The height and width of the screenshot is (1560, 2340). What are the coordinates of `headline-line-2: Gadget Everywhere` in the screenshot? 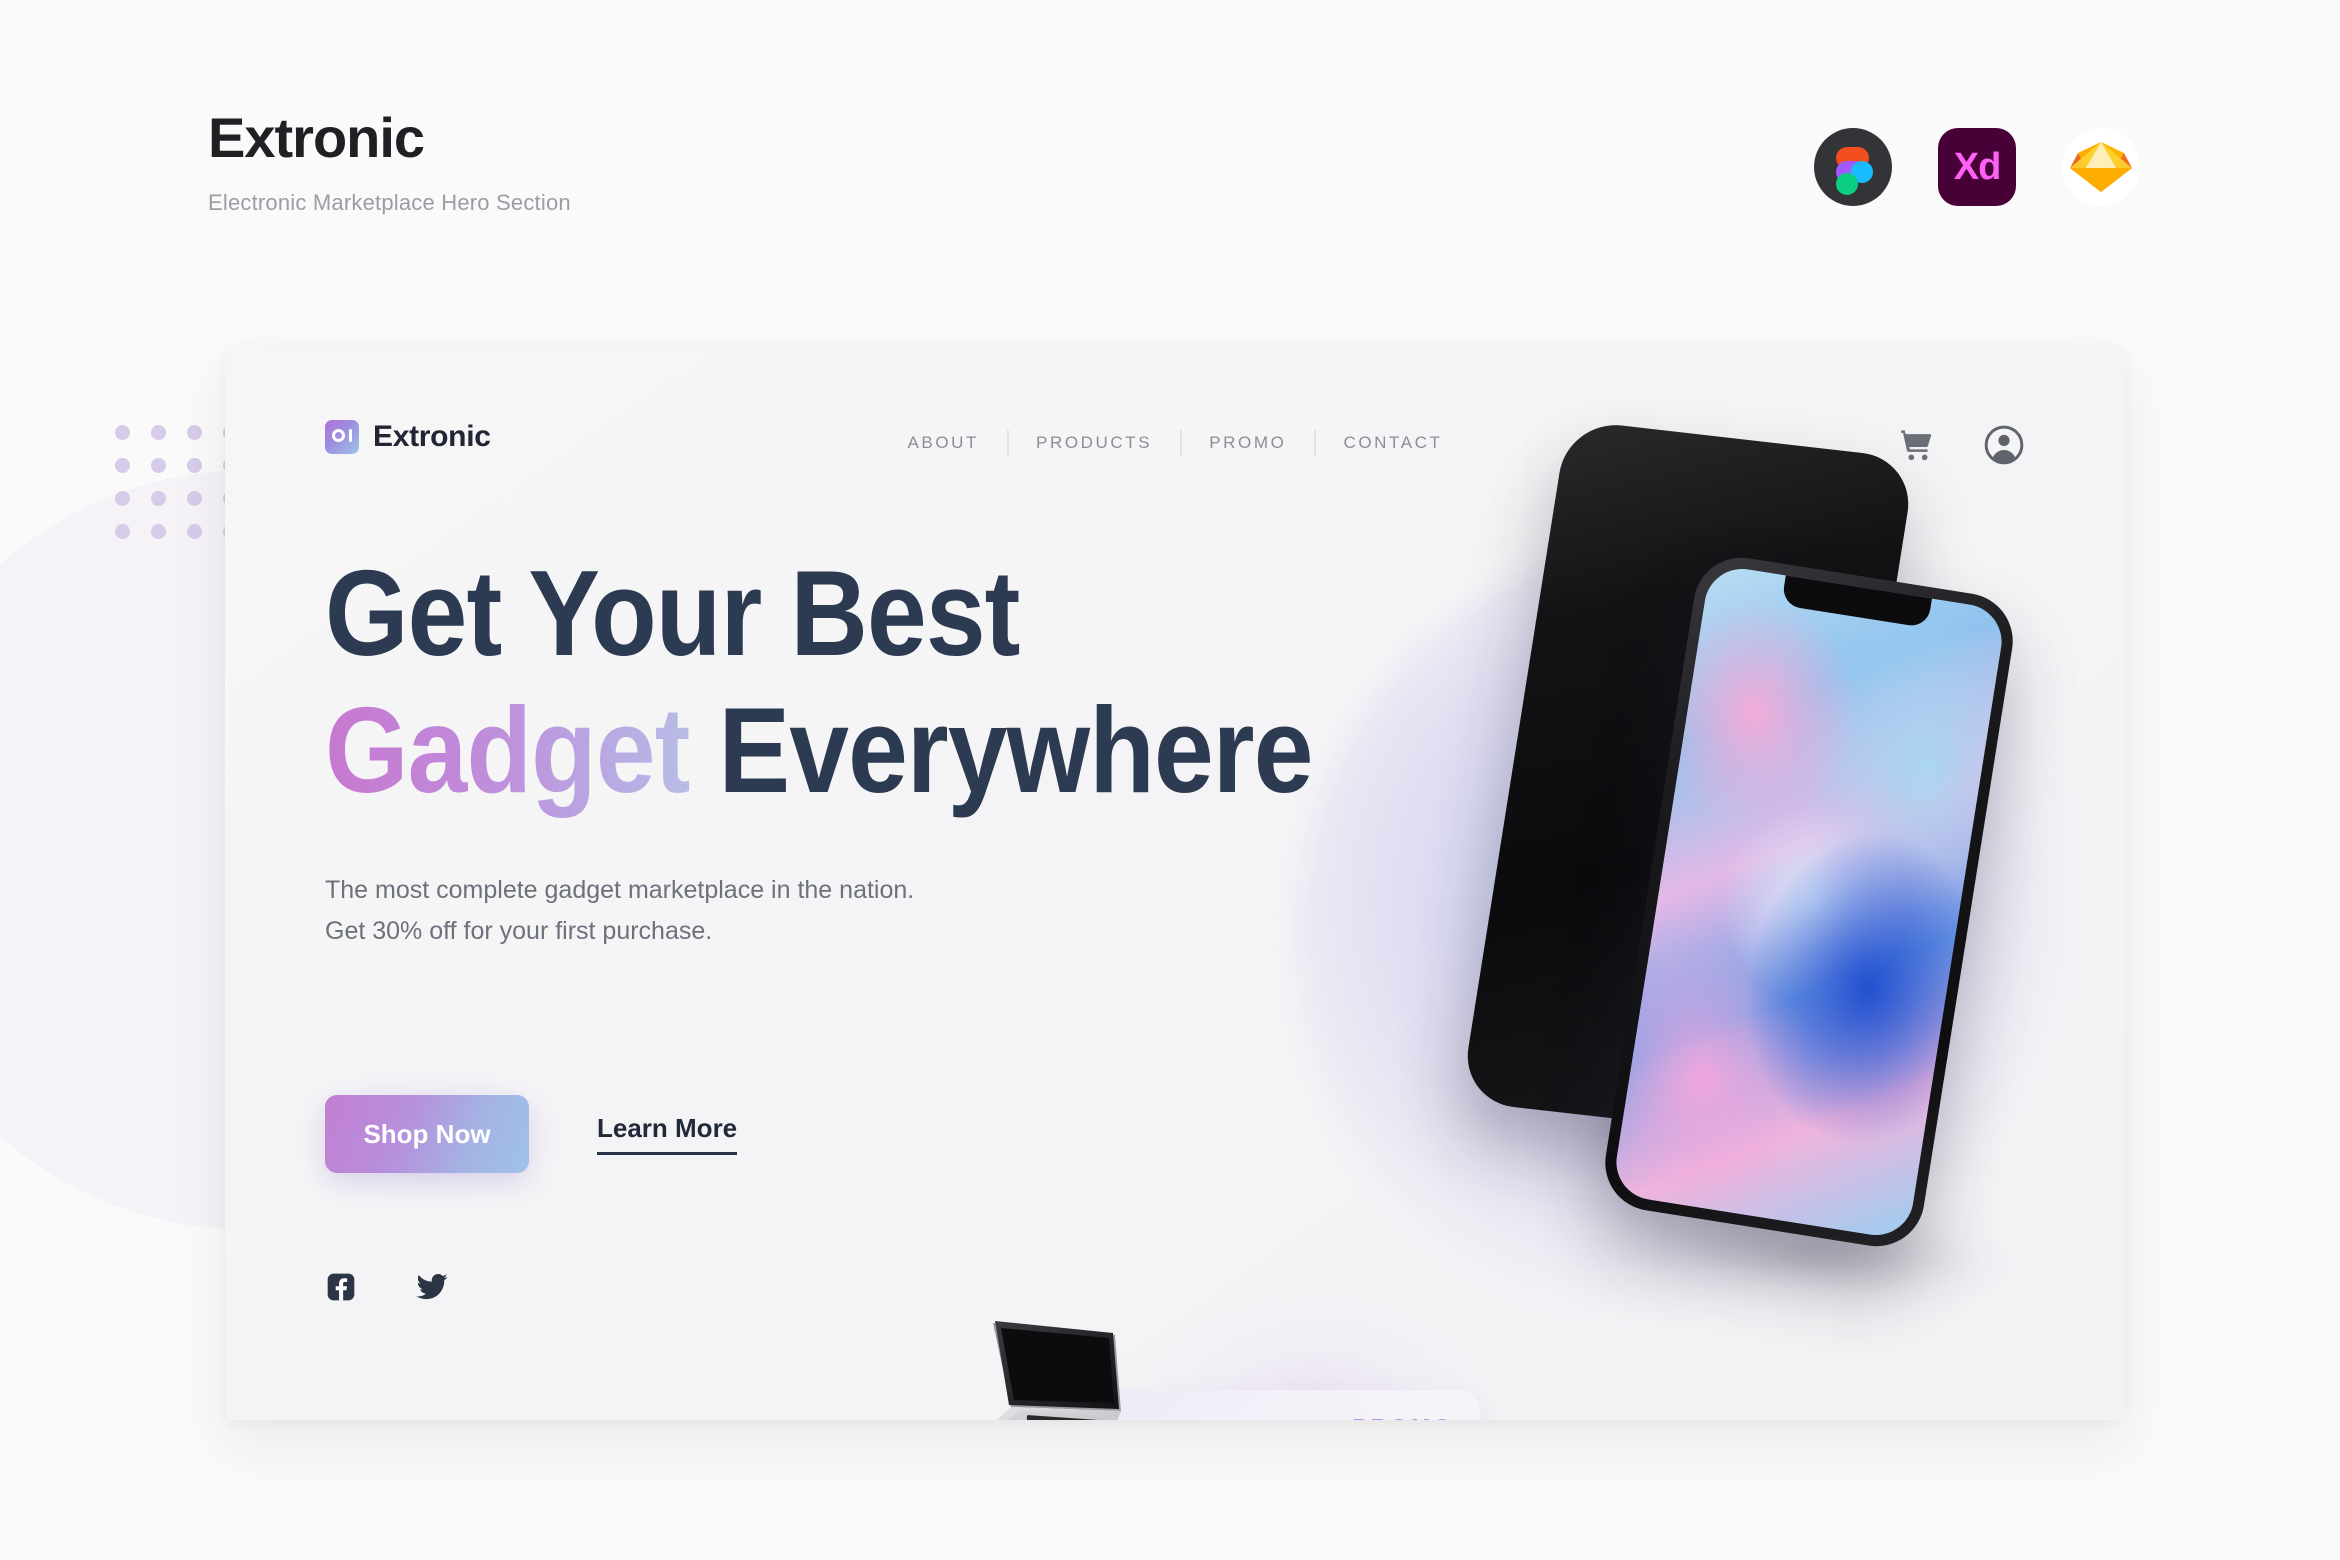 It's located at (819, 750).